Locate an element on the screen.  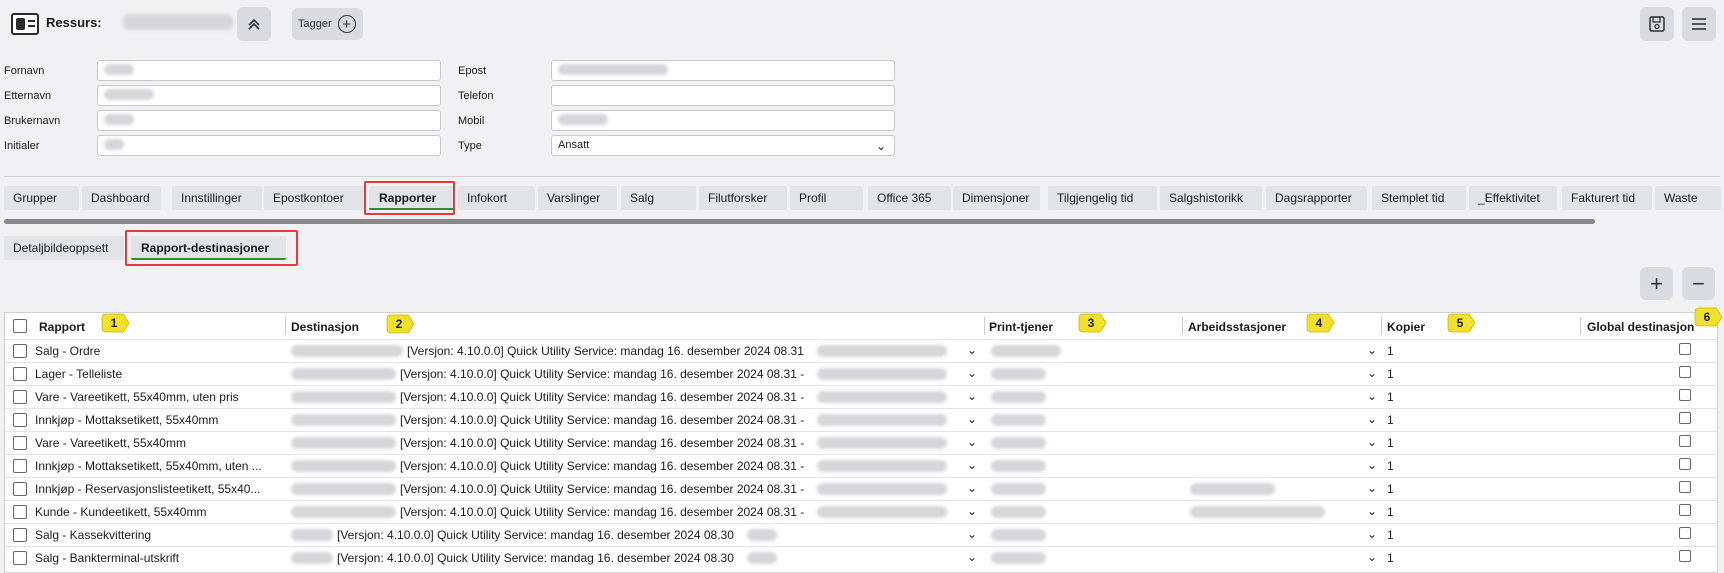
tabs-scrollbar is located at coordinates (799, 221).